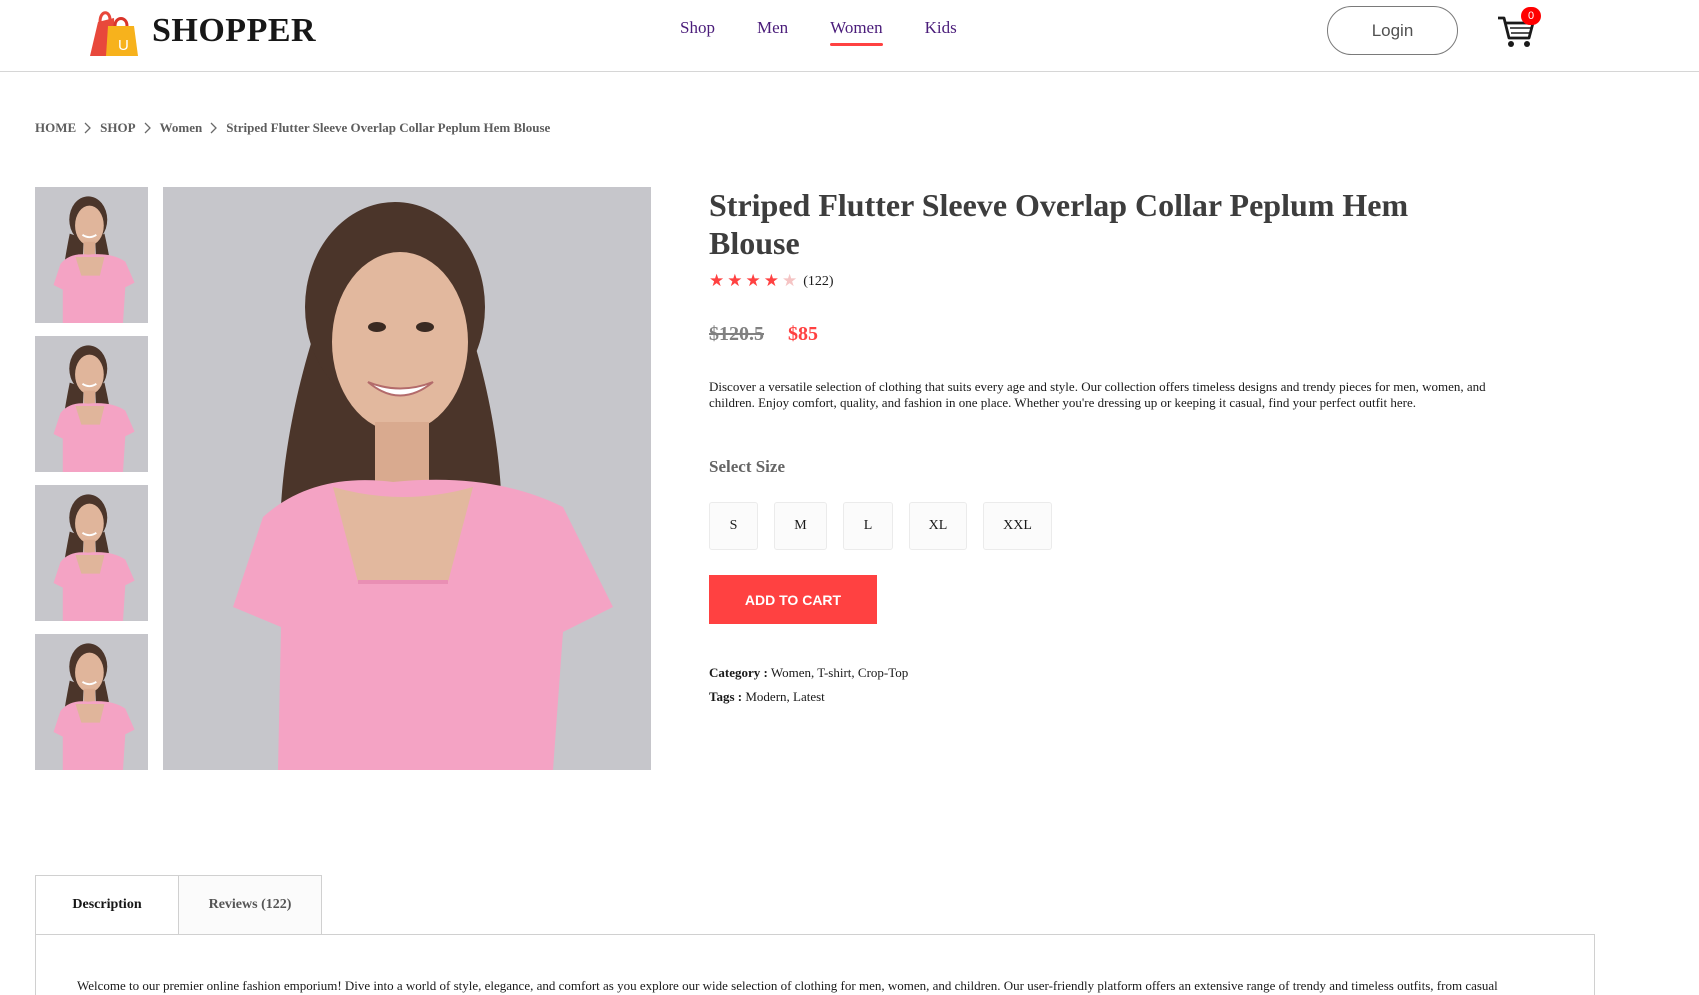 The height and width of the screenshot is (995, 1699). What do you see at coordinates (818, 281) in the screenshot?
I see `review-count: (122)` at bounding box center [818, 281].